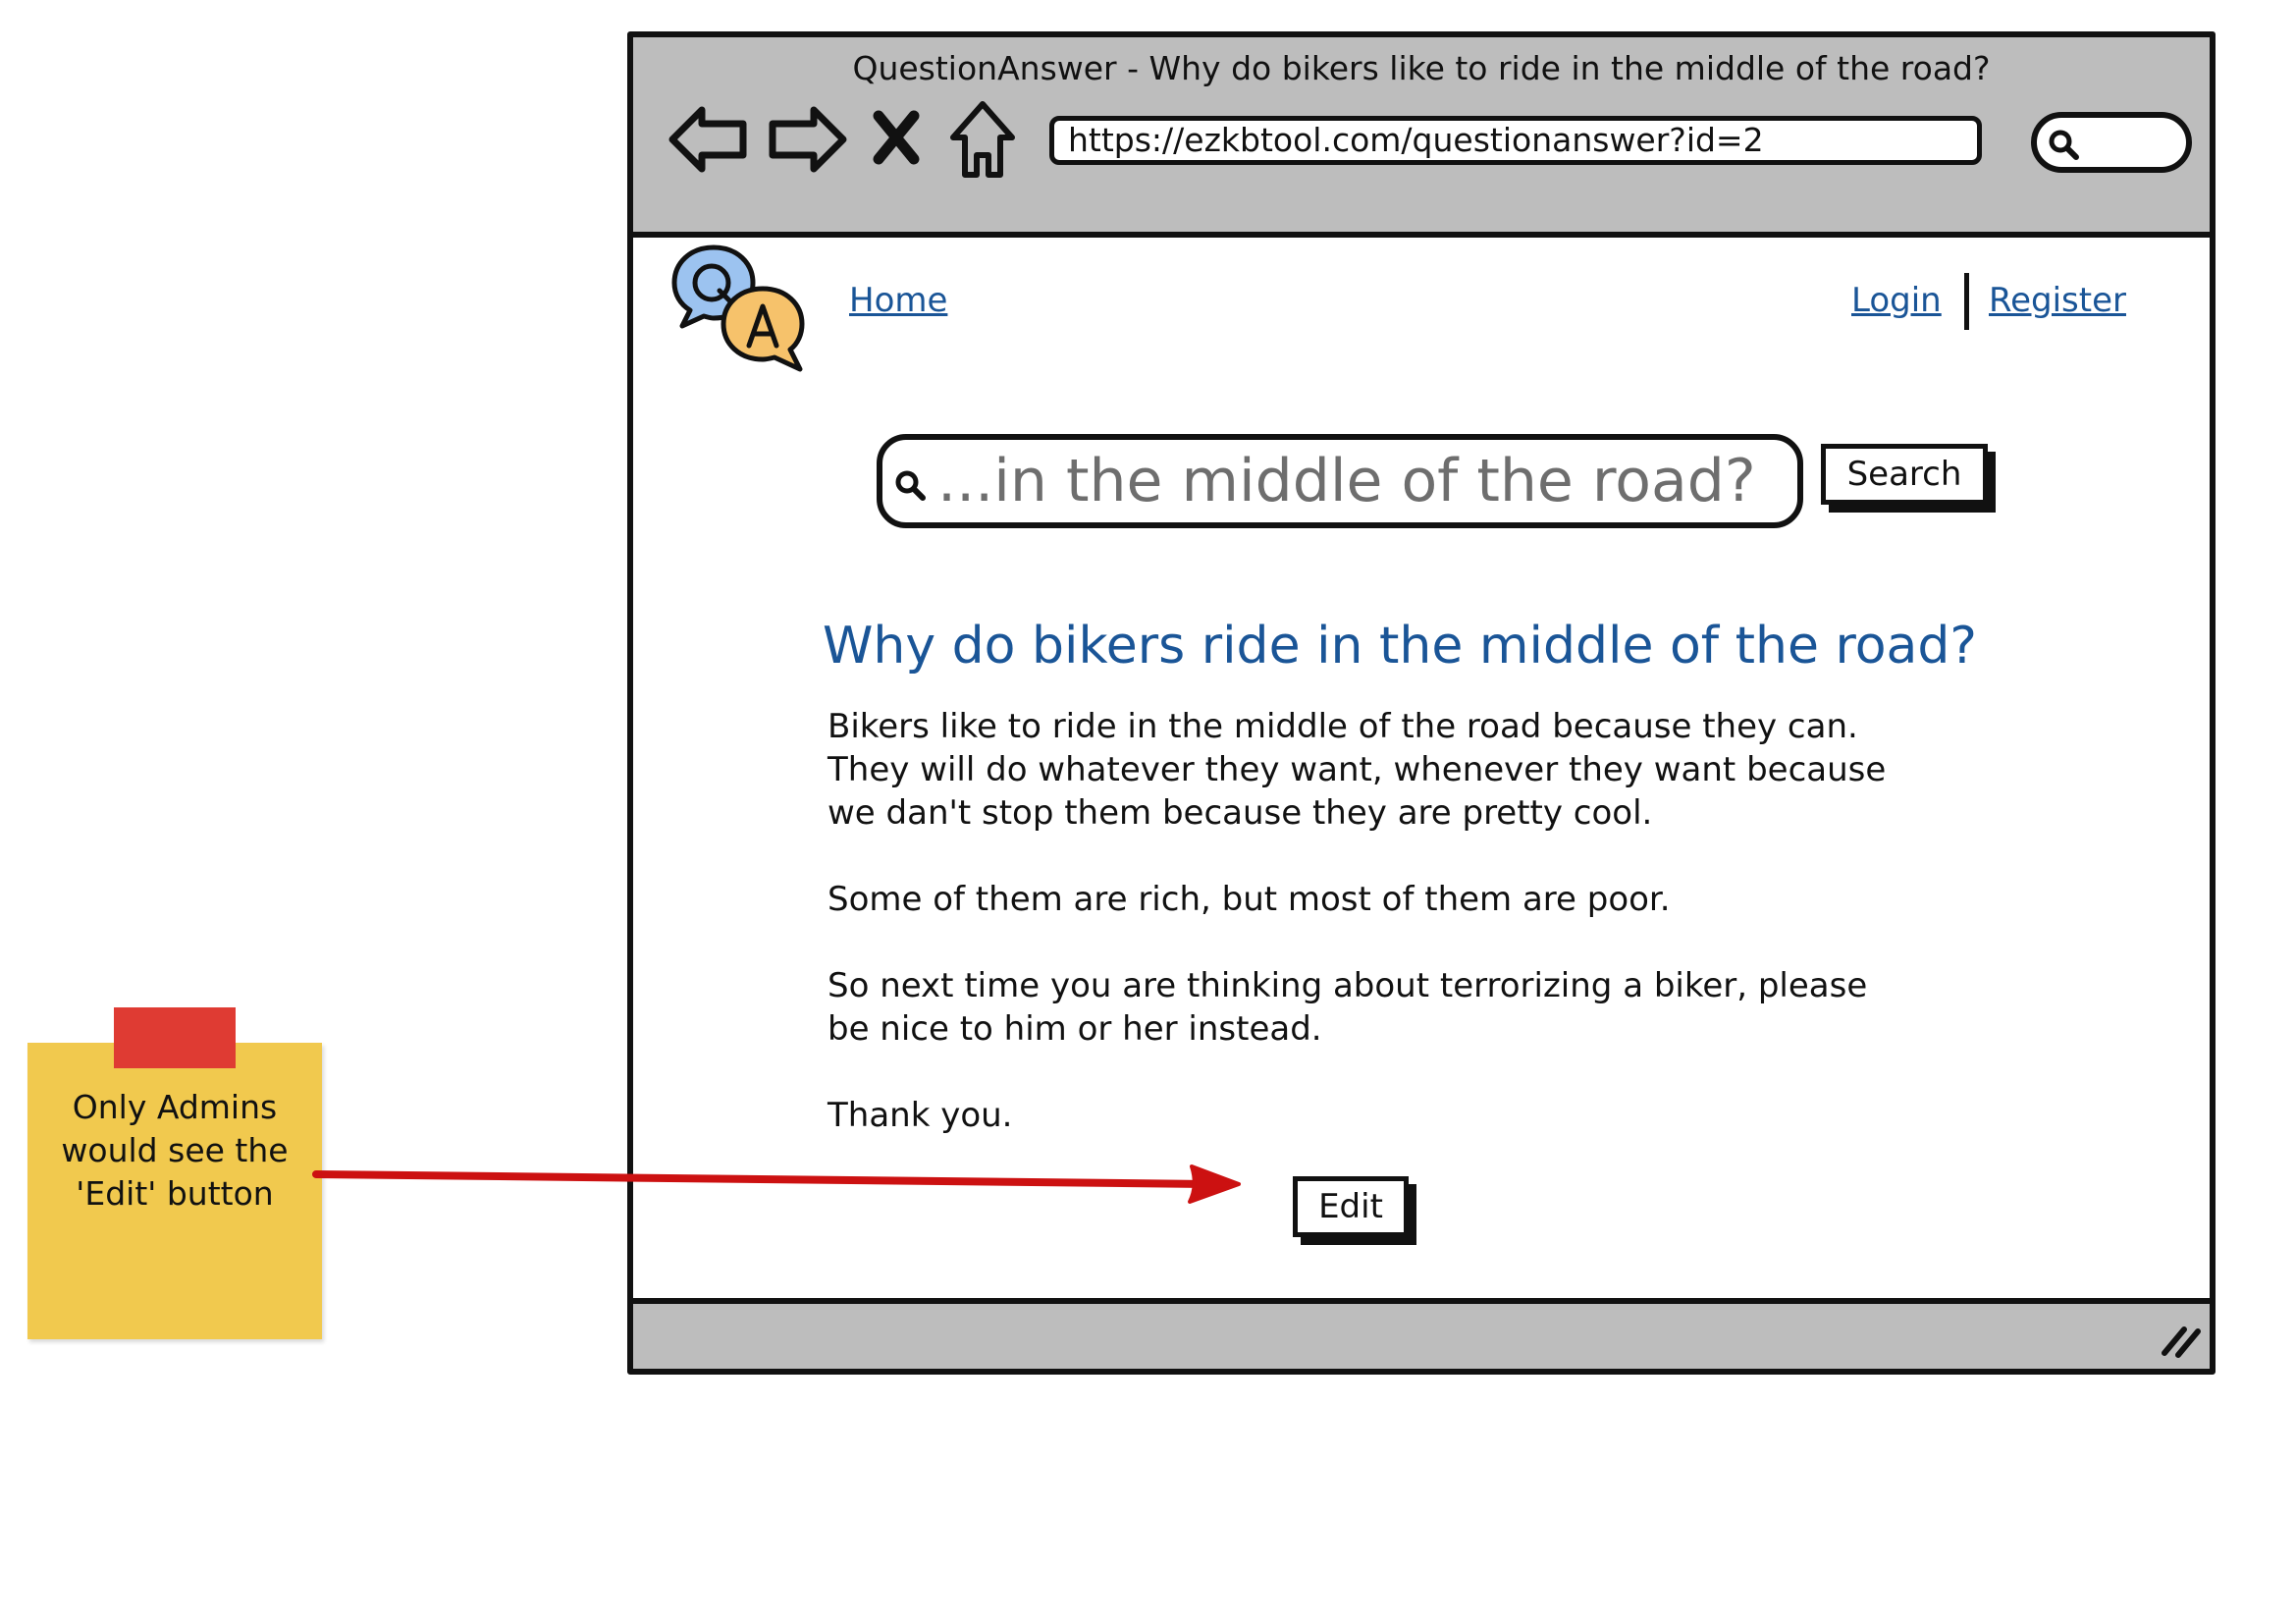 This screenshot has height=1624, width=2296. Describe the element at coordinates (175, 1107) in the screenshot. I see `sticky-note-line: Only Admins` at that location.